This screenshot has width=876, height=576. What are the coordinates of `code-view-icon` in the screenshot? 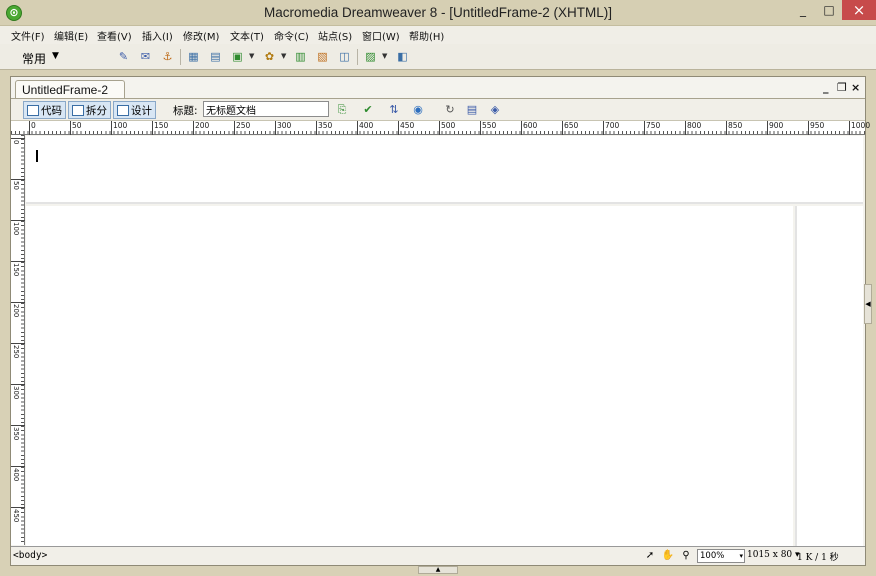 It's located at (33, 110).